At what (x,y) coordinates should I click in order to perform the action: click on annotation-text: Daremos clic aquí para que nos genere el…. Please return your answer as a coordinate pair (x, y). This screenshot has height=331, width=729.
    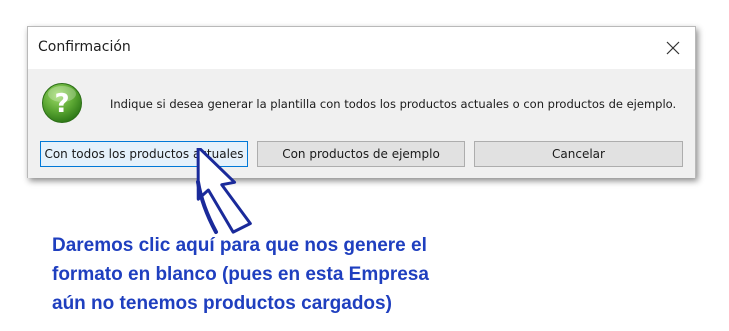
    Looking at the image, I should click on (240, 274).